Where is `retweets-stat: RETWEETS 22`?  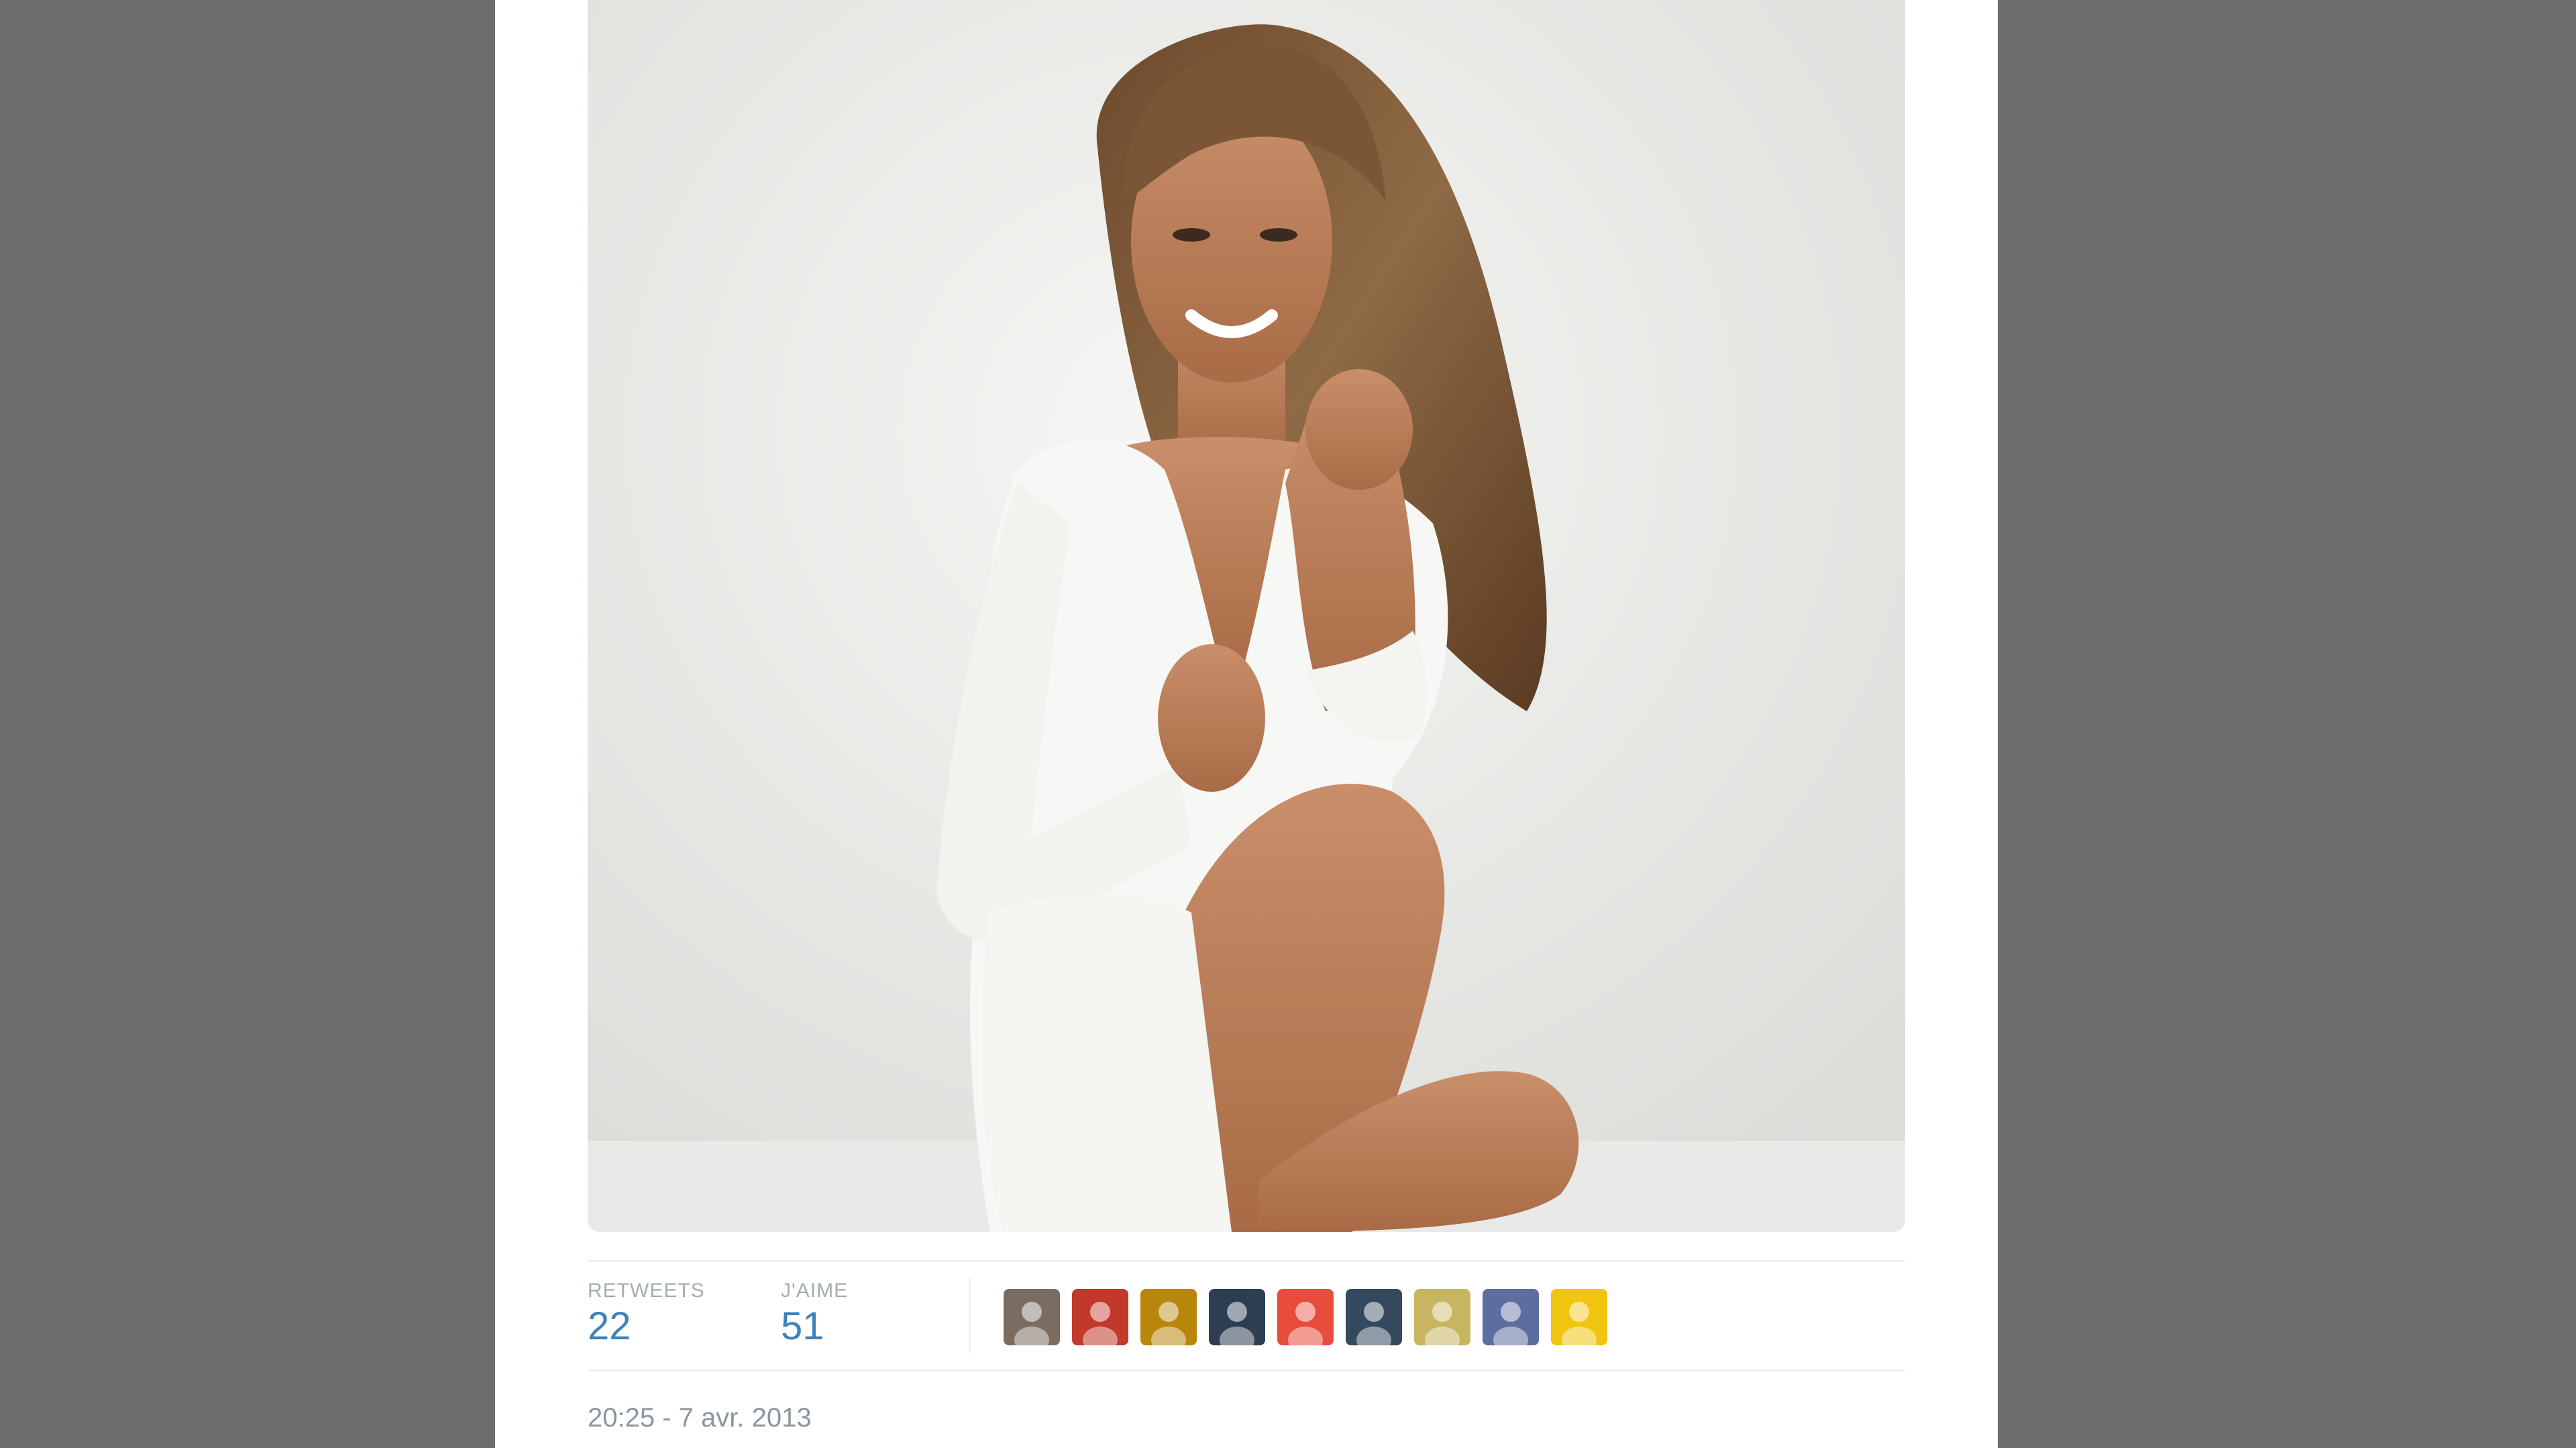 retweets-stat: RETWEETS 22 is located at coordinates (646, 1313).